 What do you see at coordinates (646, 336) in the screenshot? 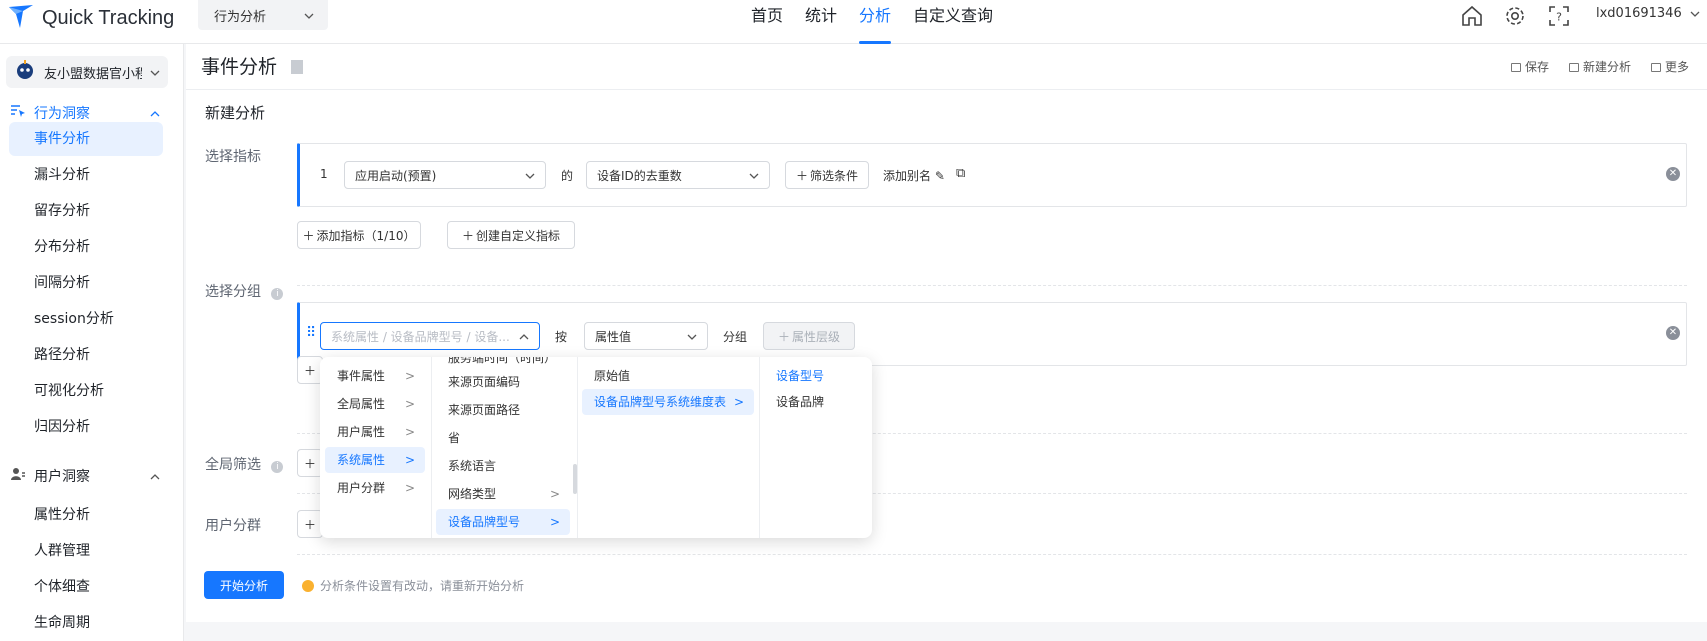
I see `value-type-select: 属性值` at bounding box center [646, 336].